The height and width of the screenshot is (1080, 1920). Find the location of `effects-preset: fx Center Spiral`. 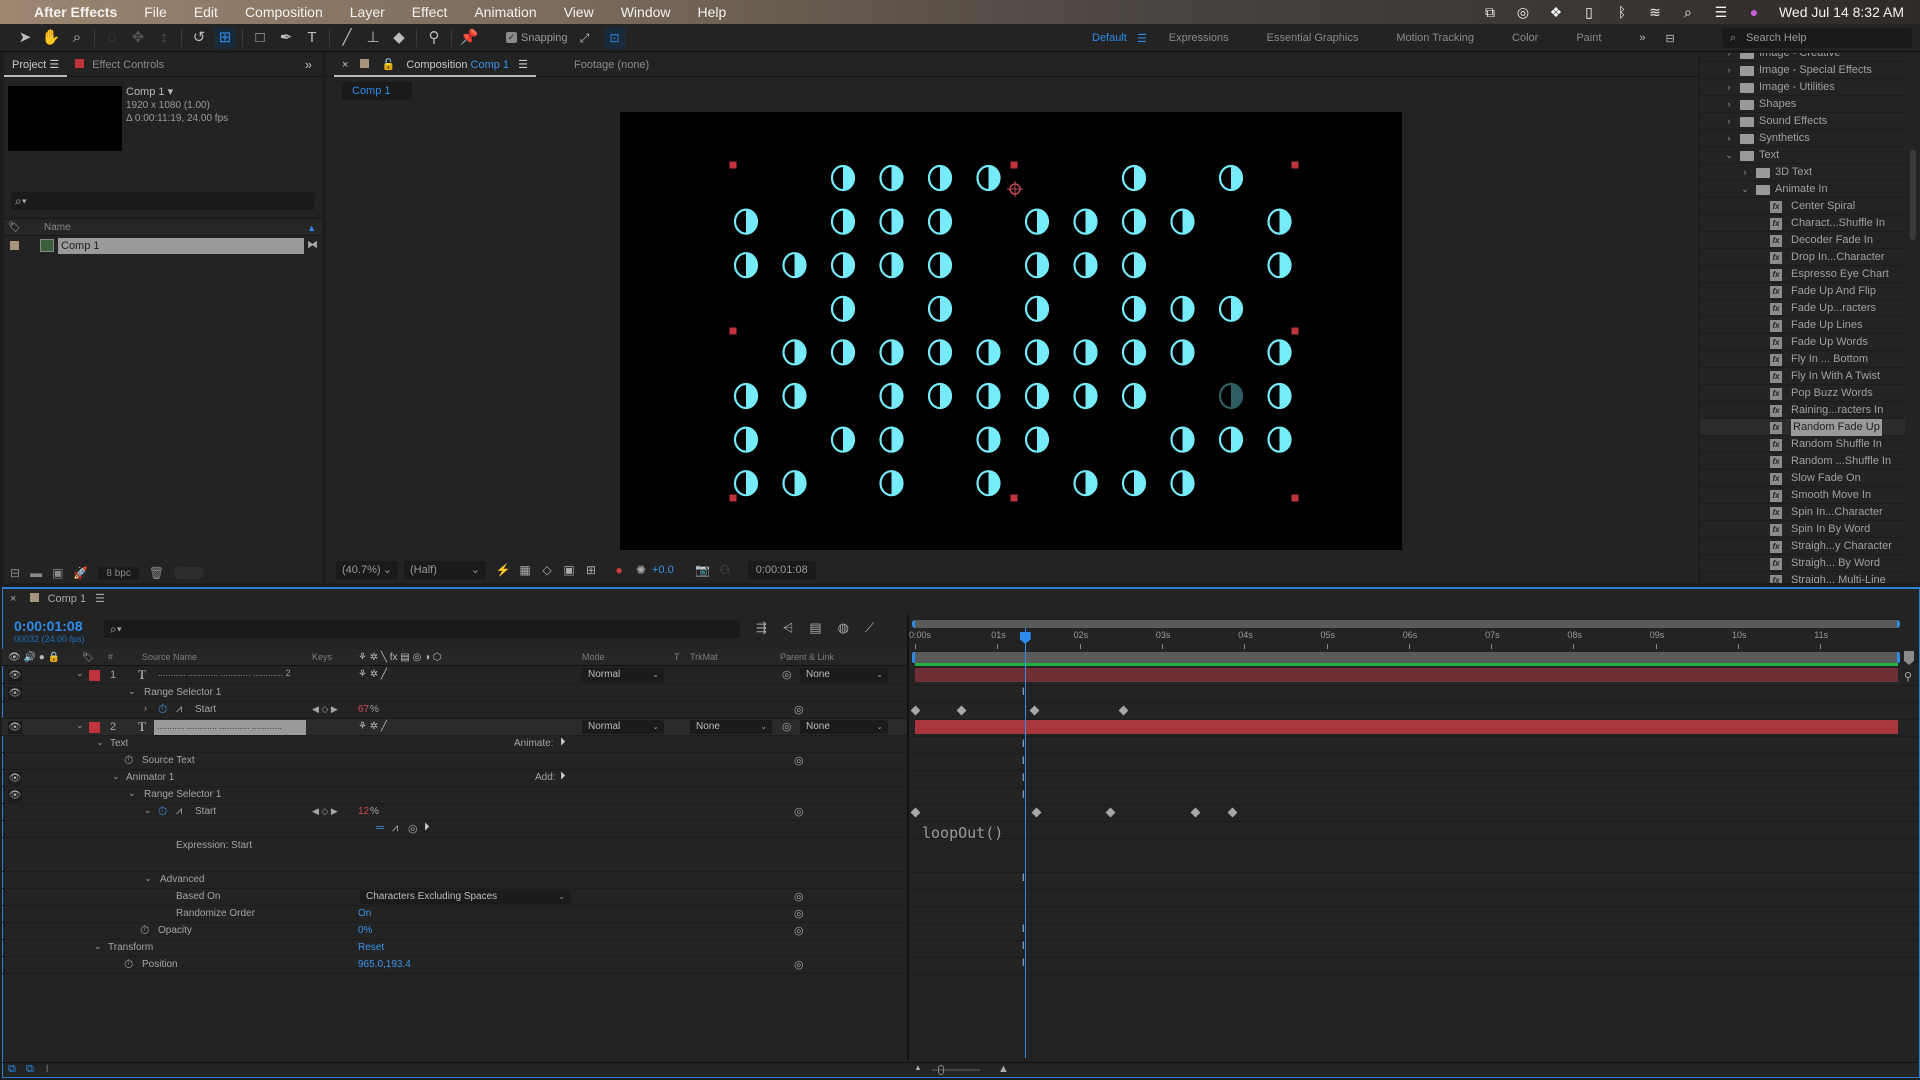

effects-preset: fx Center Spiral is located at coordinates (1802, 206).